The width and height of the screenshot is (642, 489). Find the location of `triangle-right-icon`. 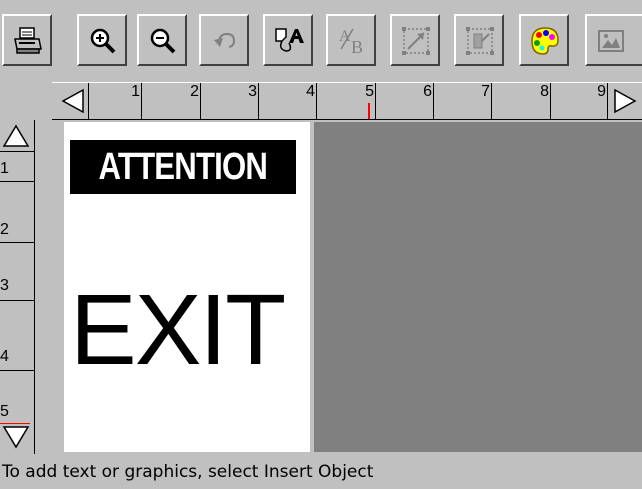

triangle-right-icon is located at coordinates (625, 101).